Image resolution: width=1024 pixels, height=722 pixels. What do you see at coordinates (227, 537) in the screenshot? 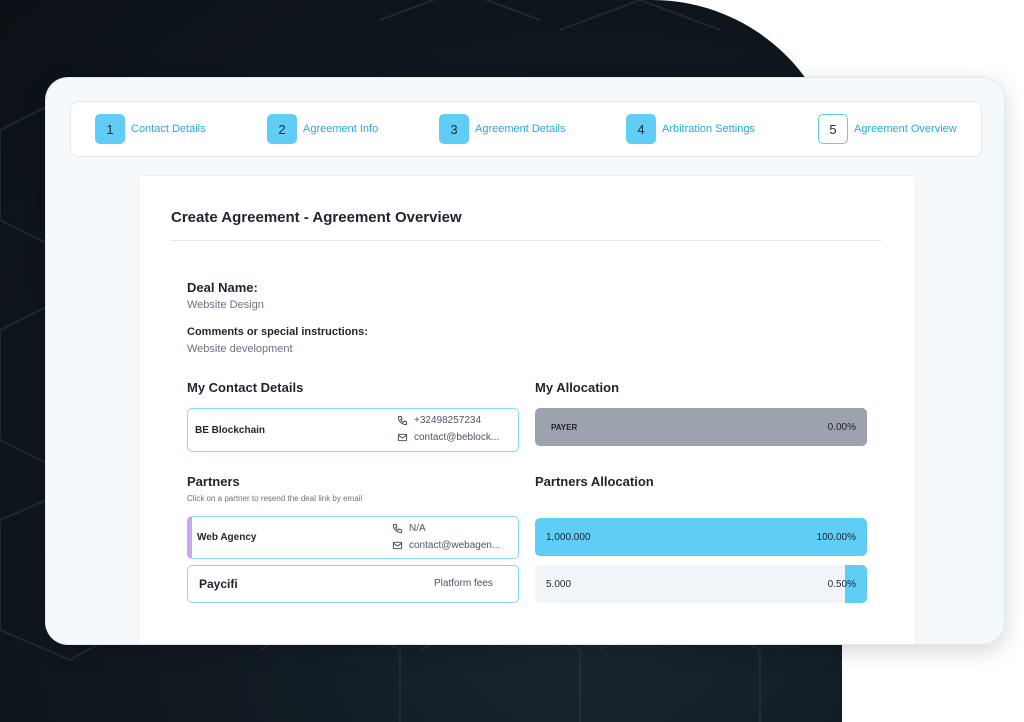
I see `partner-name: Web Agency` at bounding box center [227, 537].